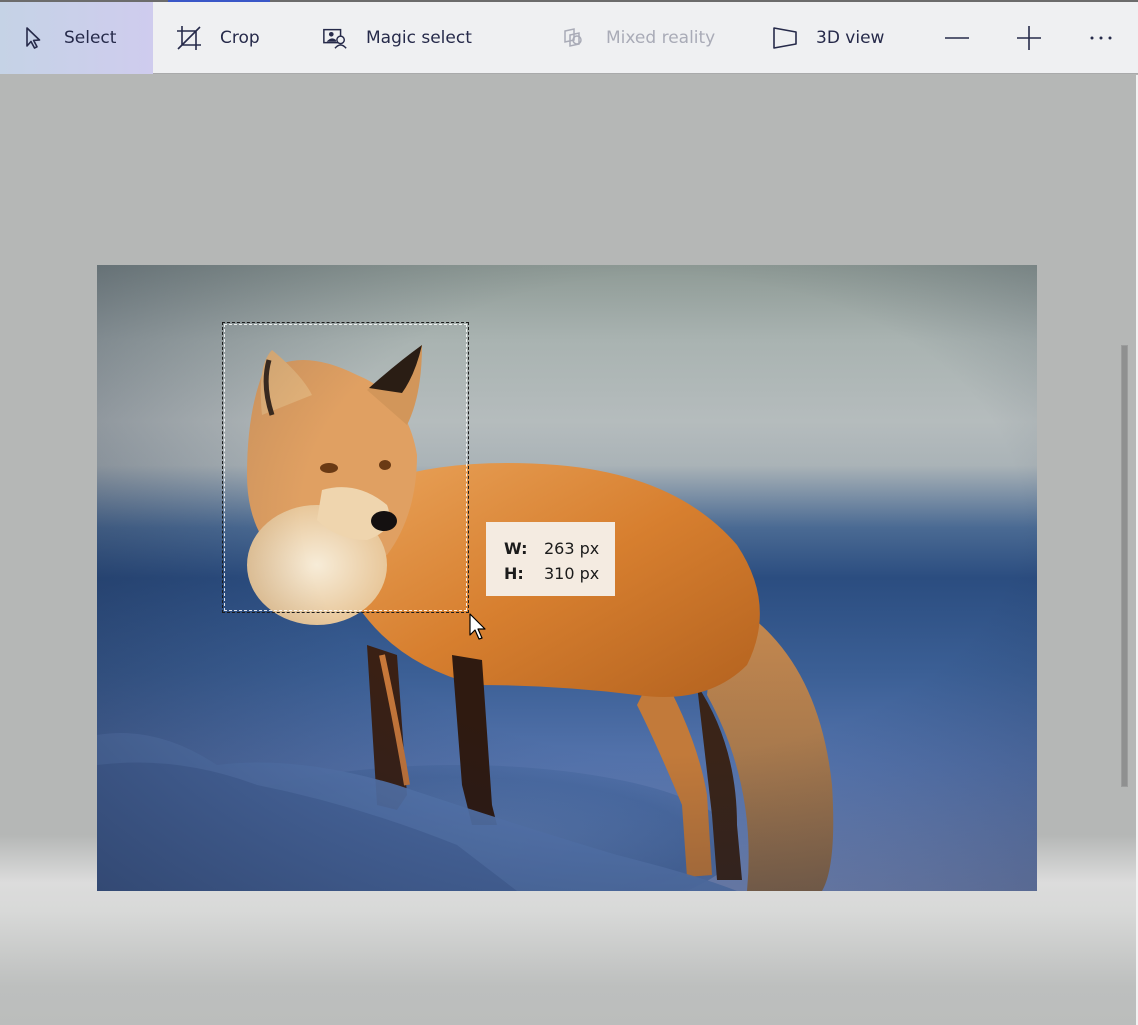  I want to click on mixed-reality-tool-button: Mixed reality, so click(638, 38).